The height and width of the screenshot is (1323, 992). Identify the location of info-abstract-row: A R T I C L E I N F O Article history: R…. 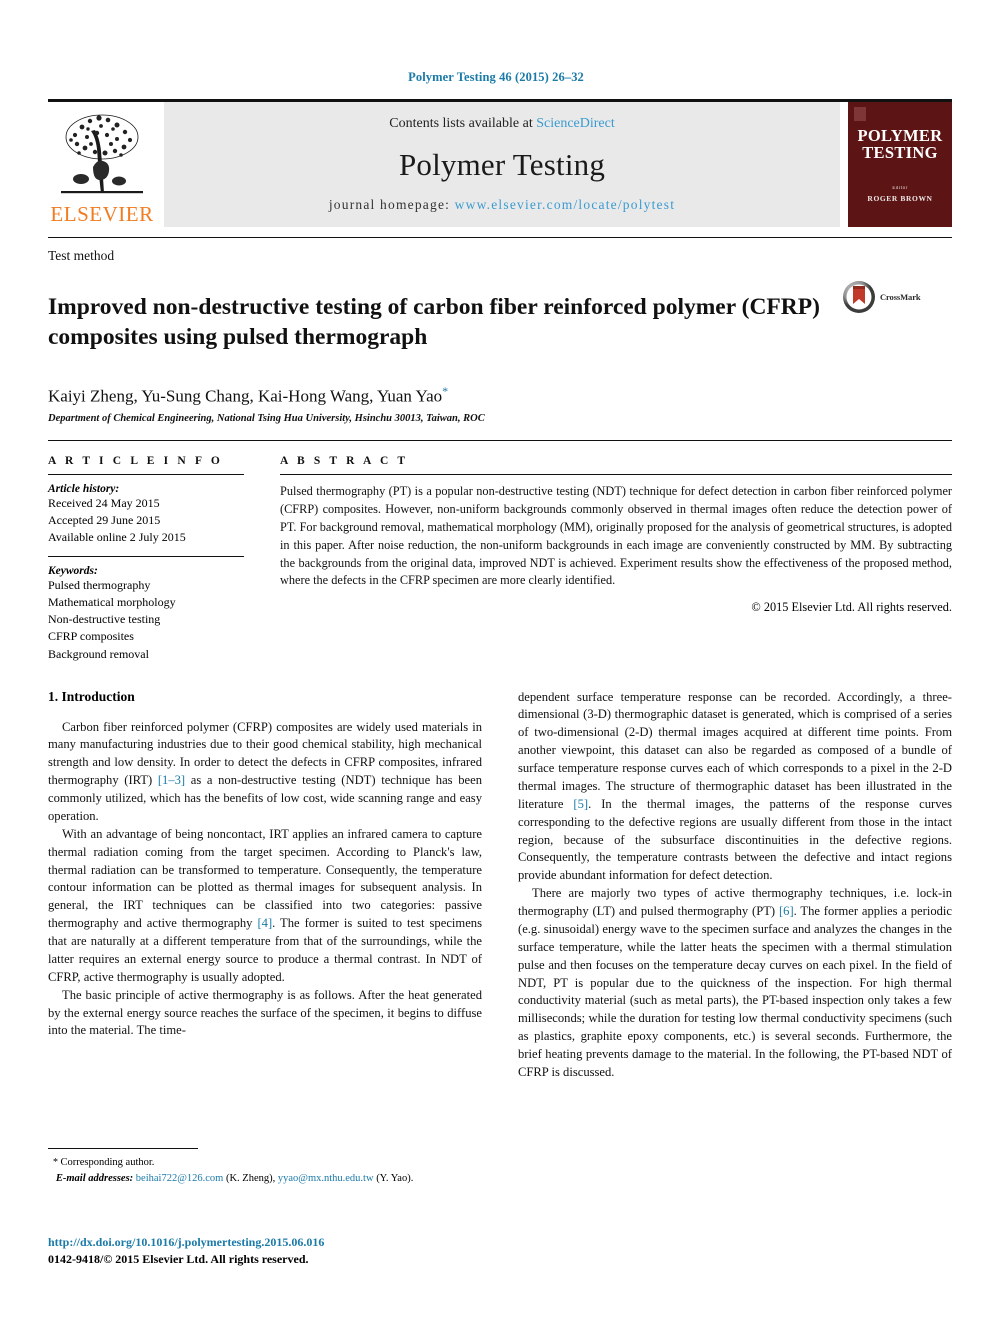
(500, 558).